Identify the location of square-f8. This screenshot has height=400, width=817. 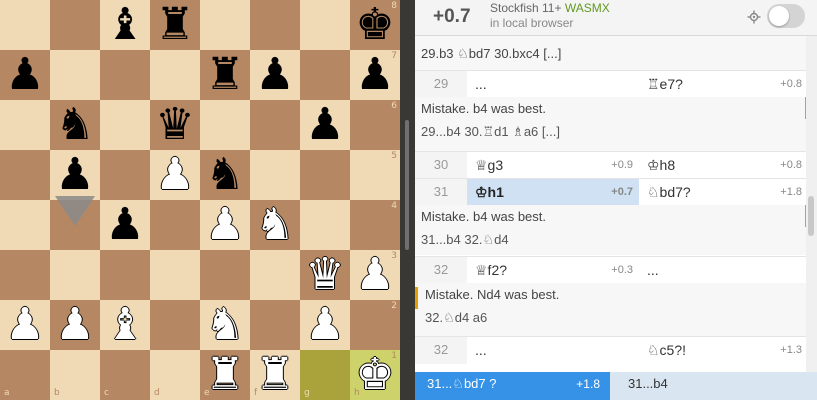
(275, 25).